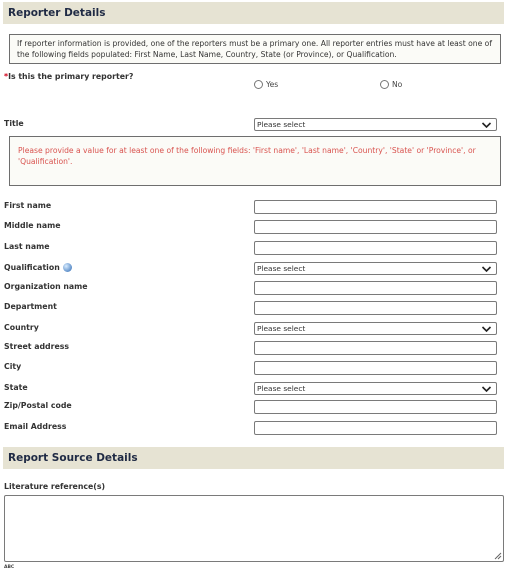 Image resolution: width=507 pixels, height=571 pixels. Describe the element at coordinates (71, 76) in the screenshot. I see `primary-reporter-question: Is this the primary reporter?` at that location.